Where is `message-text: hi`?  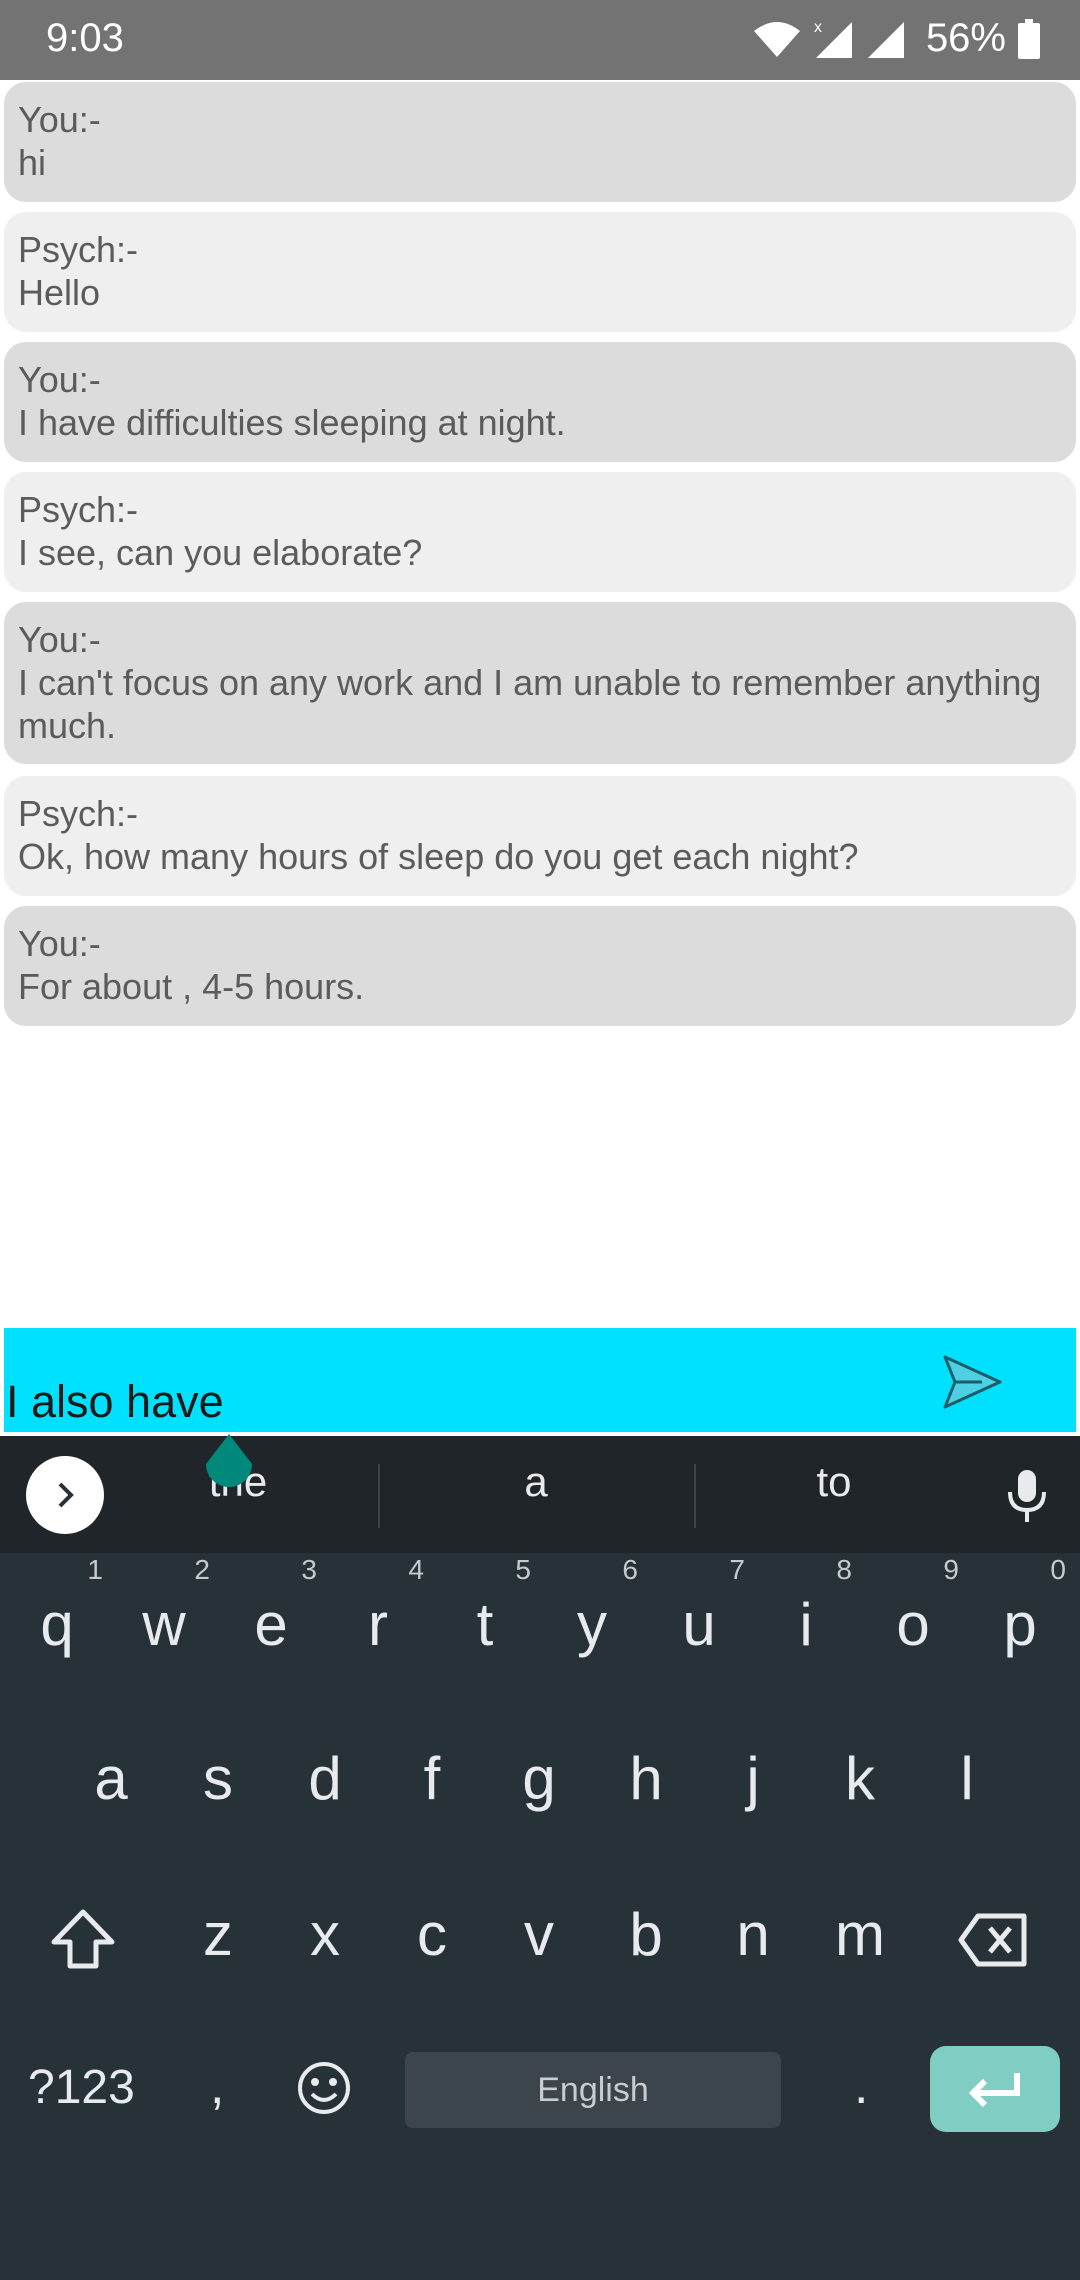
message-text: hi is located at coordinates (32, 162).